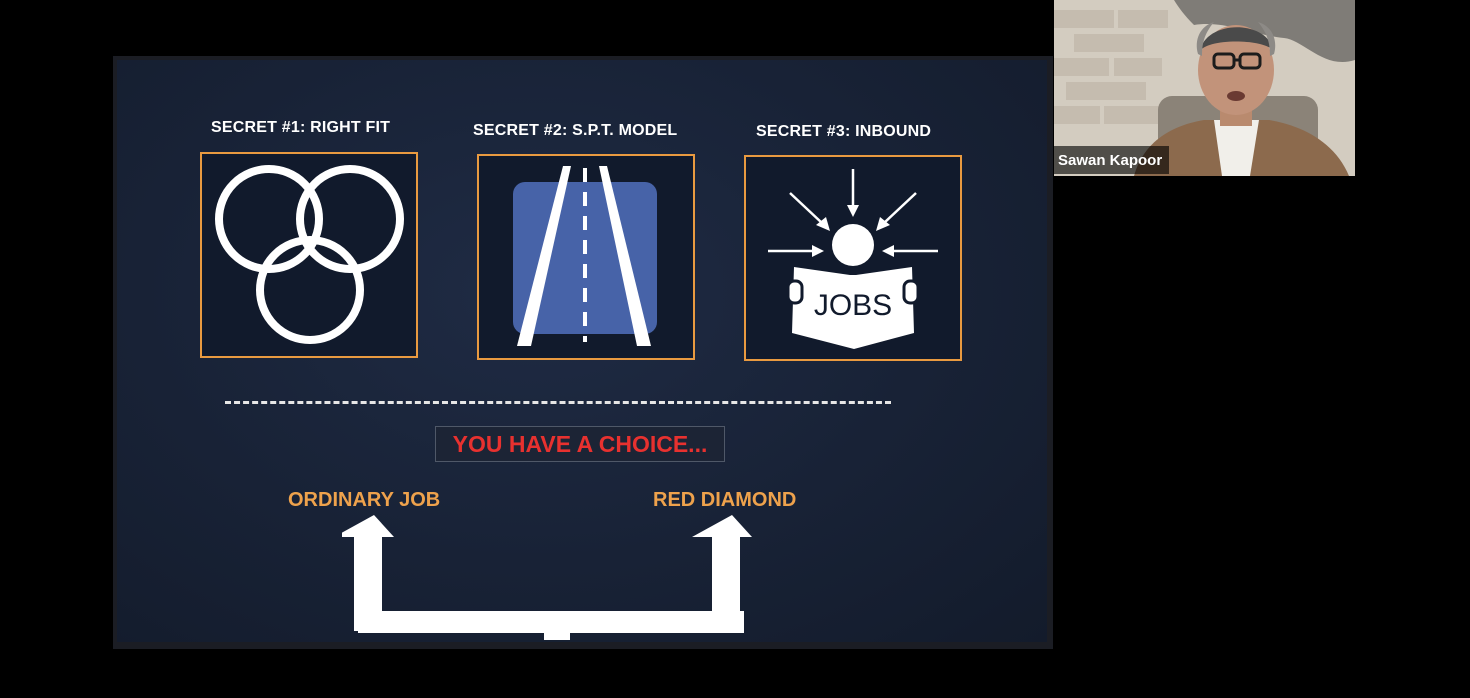 The width and height of the screenshot is (1470, 698). Describe the element at coordinates (725, 500) in the screenshot. I see `option-right-label: RED DIAMOND` at that location.